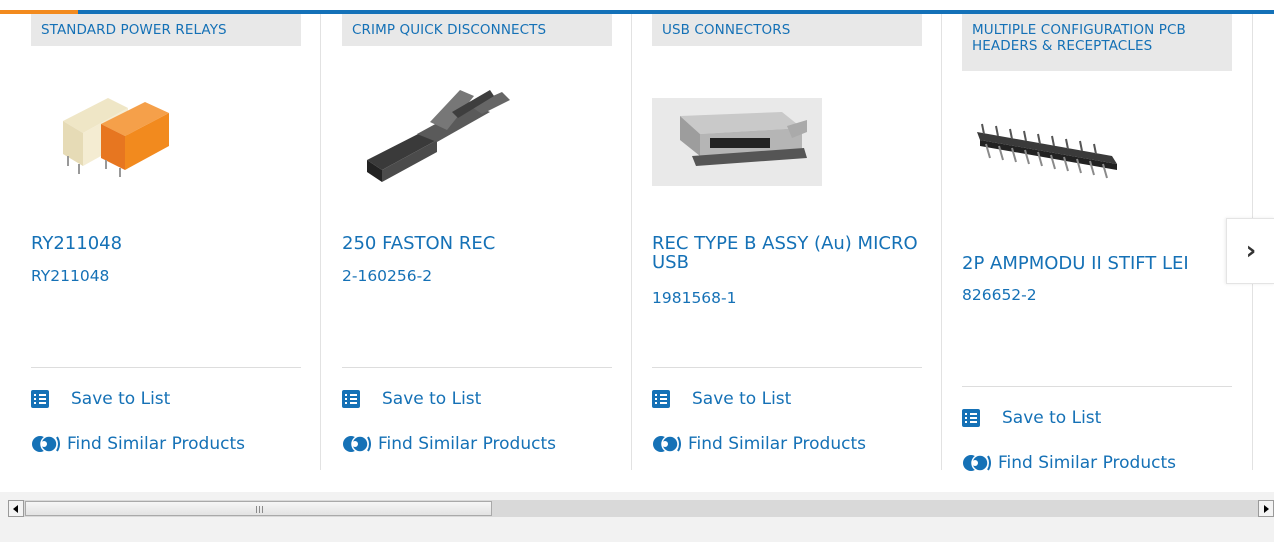  I want to click on grip-icon, so click(260, 509).